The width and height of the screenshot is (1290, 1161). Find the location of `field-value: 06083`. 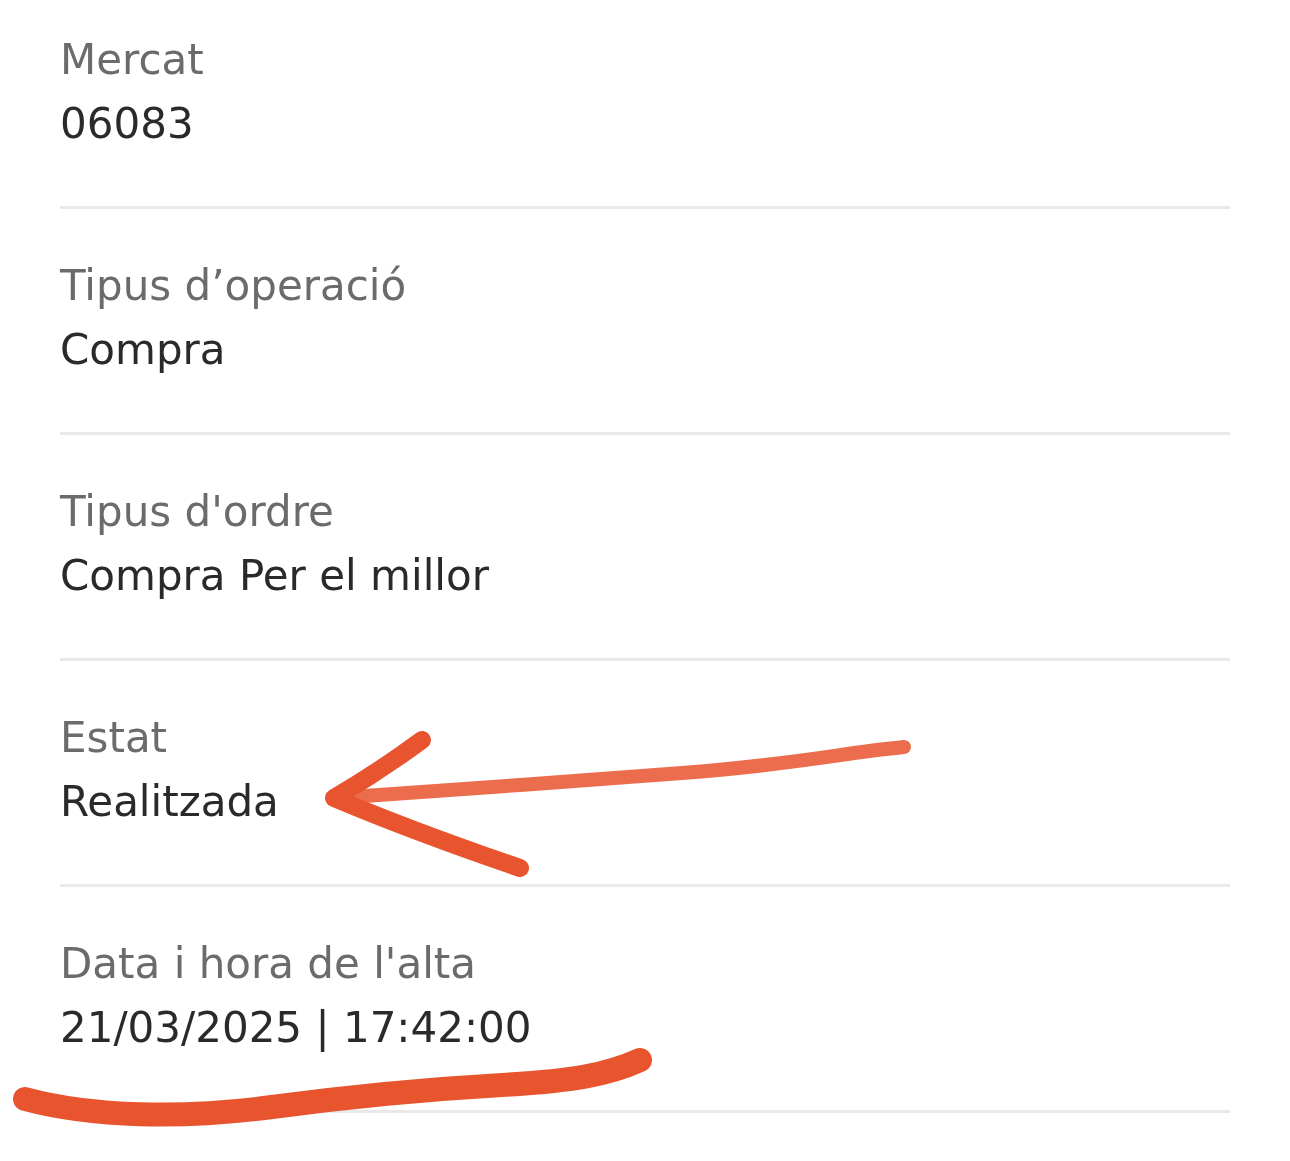

field-value: 06083 is located at coordinates (127, 124).